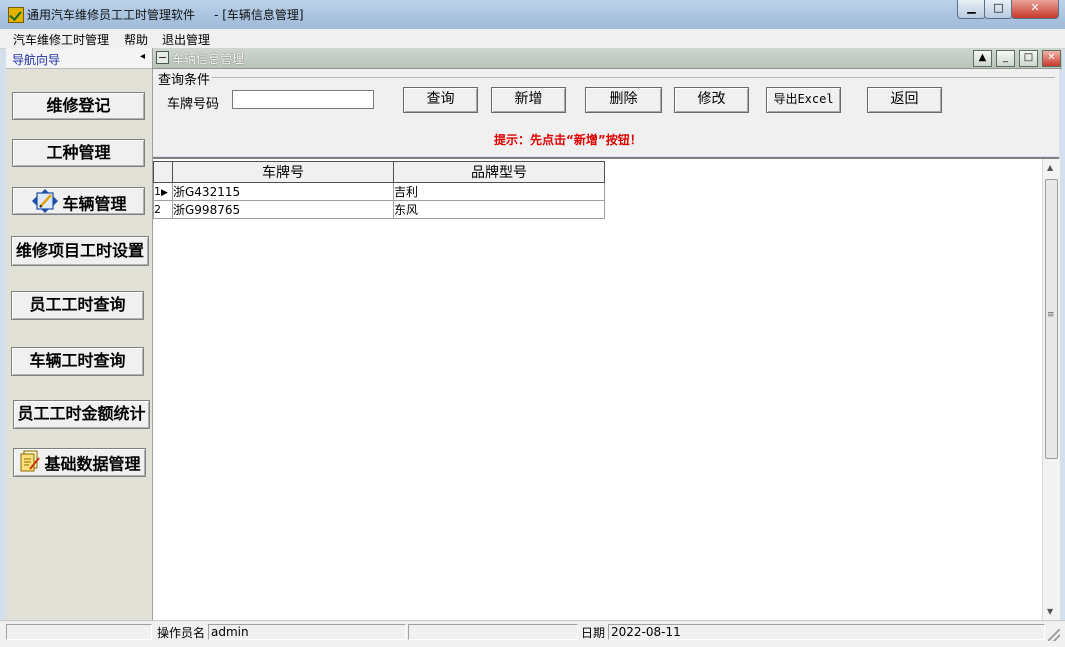  I want to click on menu-help: 帮助, so click(136, 39).